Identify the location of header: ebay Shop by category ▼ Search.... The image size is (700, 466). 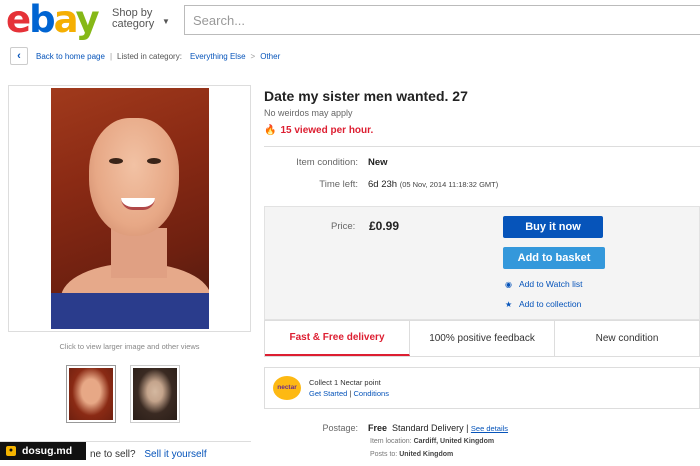
(350, 20).